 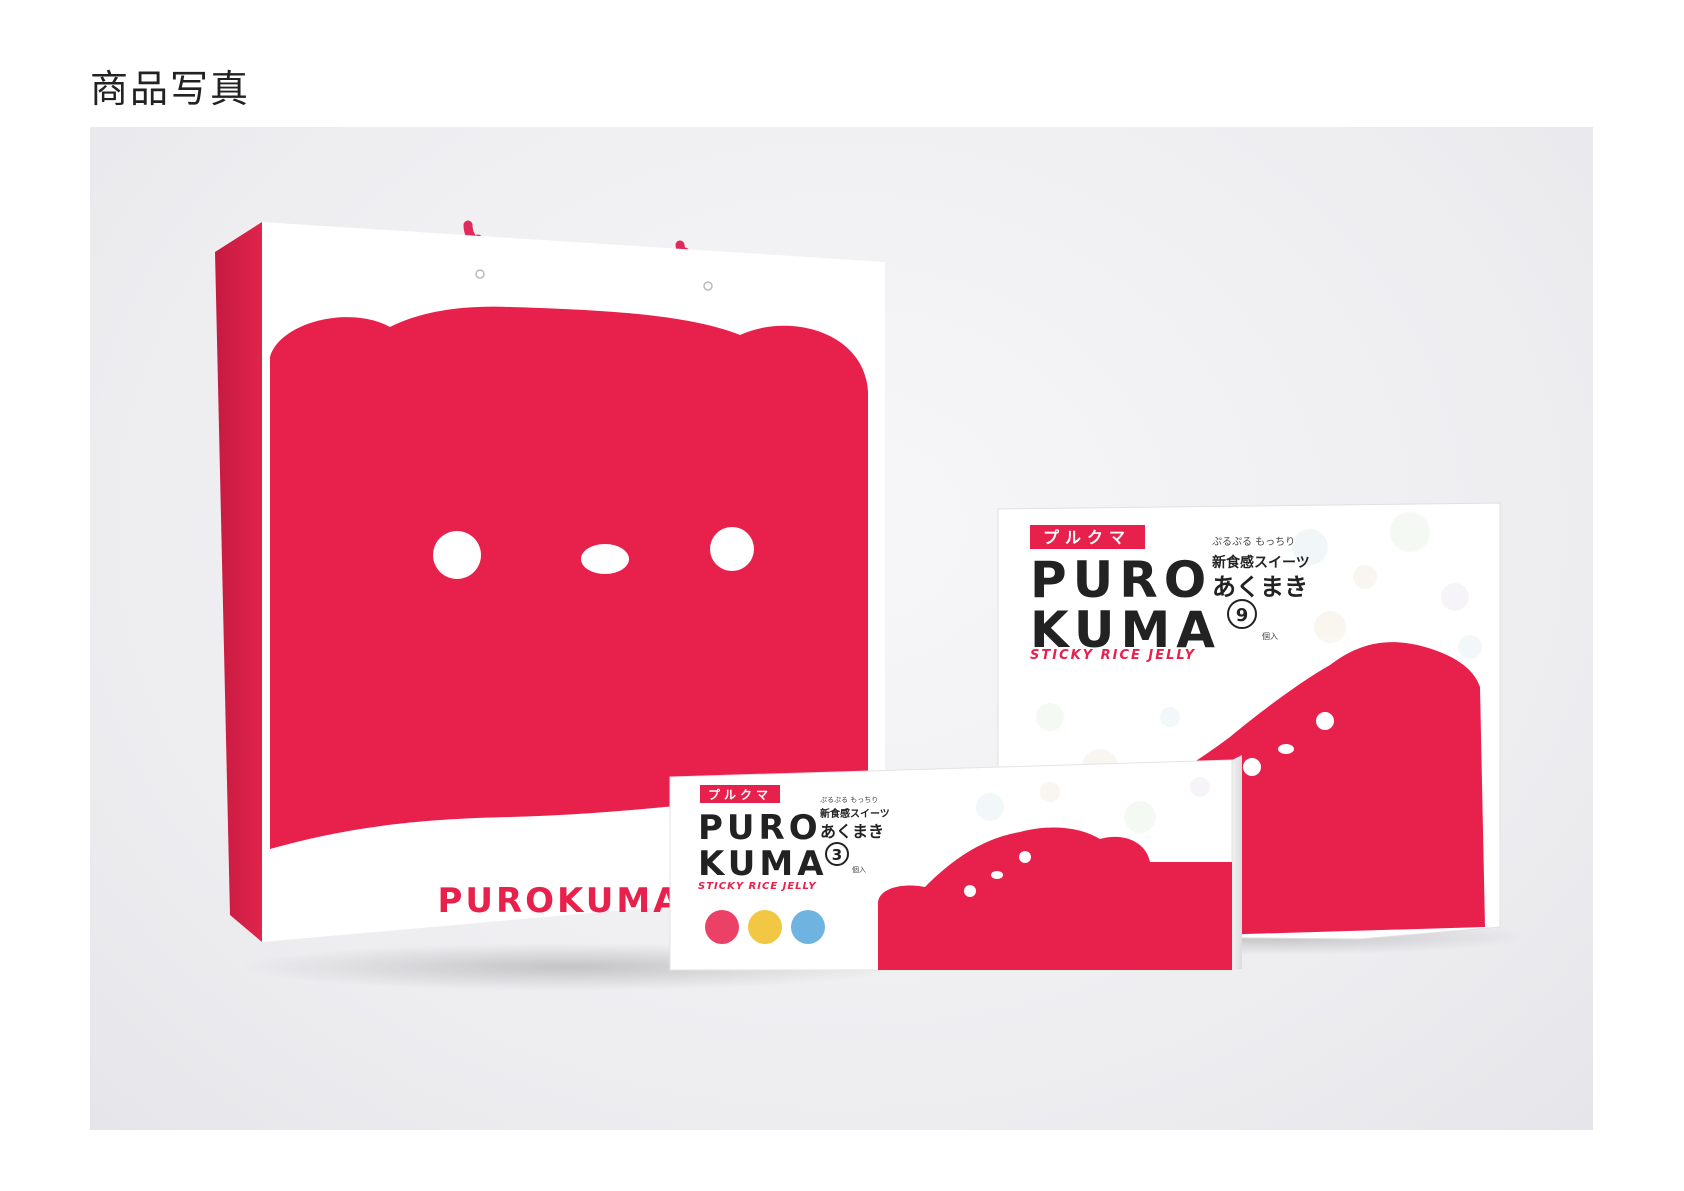 What do you see at coordinates (605, 559) in the screenshot?
I see `bear-nose` at bounding box center [605, 559].